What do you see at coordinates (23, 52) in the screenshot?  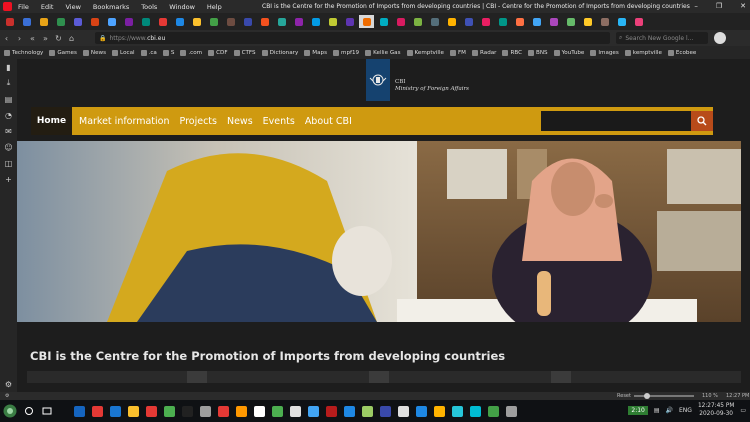 I see `bookmark-item: Technology` at bounding box center [23, 52].